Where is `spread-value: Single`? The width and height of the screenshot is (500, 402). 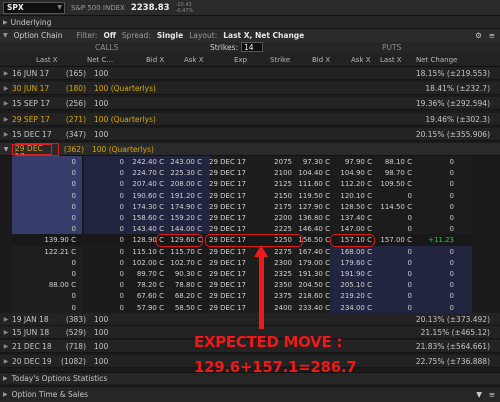
spread-value: Single is located at coordinates (170, 35).